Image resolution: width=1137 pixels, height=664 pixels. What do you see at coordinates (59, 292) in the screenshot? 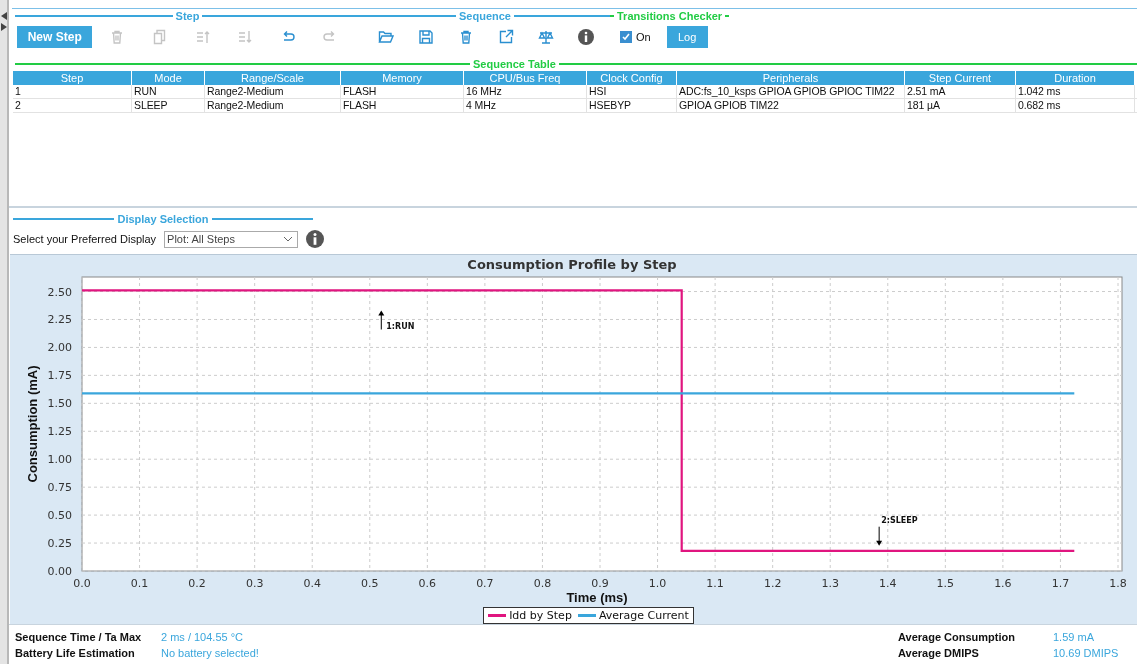
I see `y-tick-label: 2.50` at bounding box center [59, 292].